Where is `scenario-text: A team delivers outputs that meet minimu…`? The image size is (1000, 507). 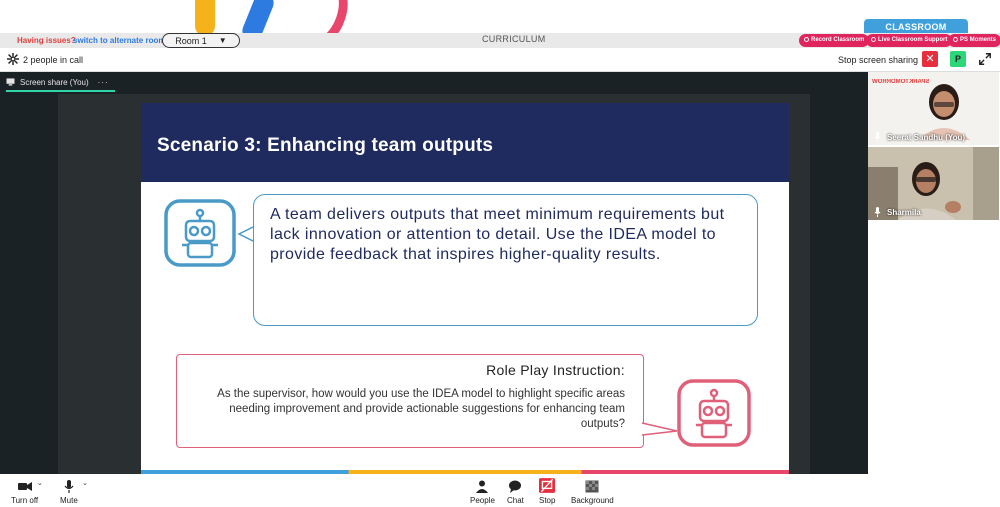
scenario-text: A team delivers outputs that meet minimu… is located at coordinates (497, 234).